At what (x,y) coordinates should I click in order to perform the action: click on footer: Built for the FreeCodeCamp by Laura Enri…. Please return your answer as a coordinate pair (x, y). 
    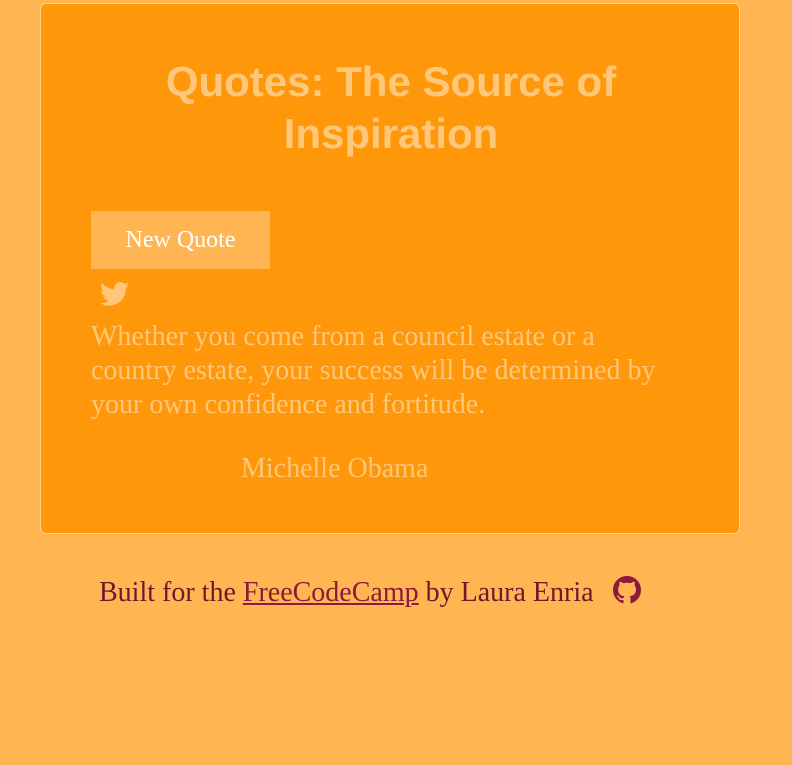
    Looking at the image, I should click on (370, 593).